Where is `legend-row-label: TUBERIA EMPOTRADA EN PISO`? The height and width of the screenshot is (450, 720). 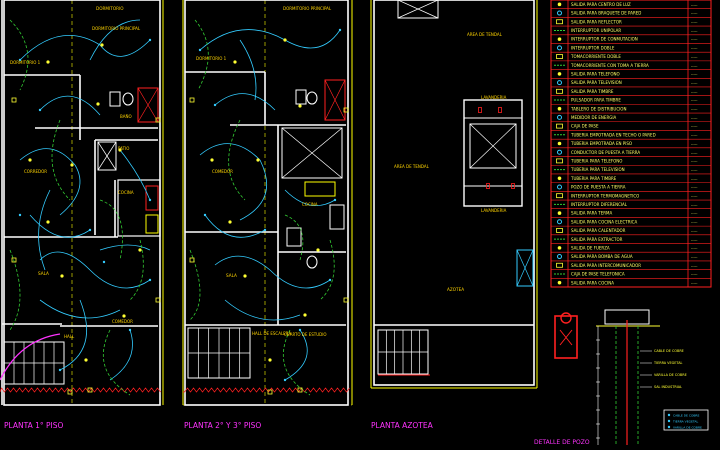 legend-row-label: TUBERIA EMPOTRADA EN PISO is located at coordinates (601, 143).